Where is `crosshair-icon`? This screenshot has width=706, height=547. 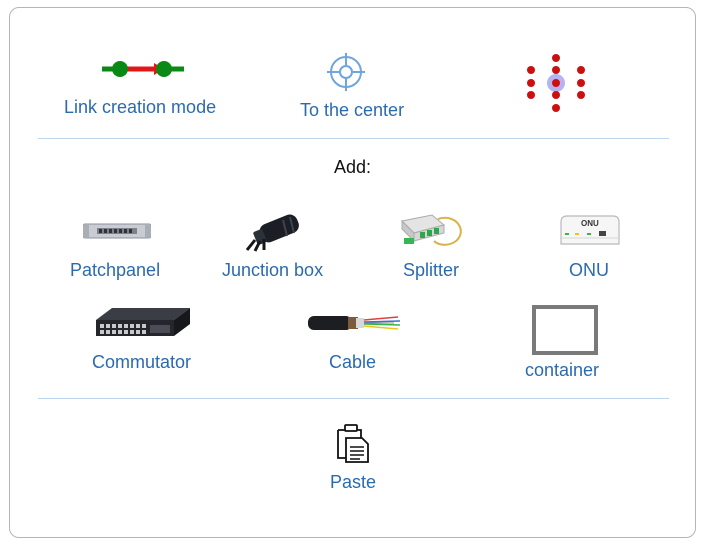 crosshair-icon is located at coordinates (346, 72).